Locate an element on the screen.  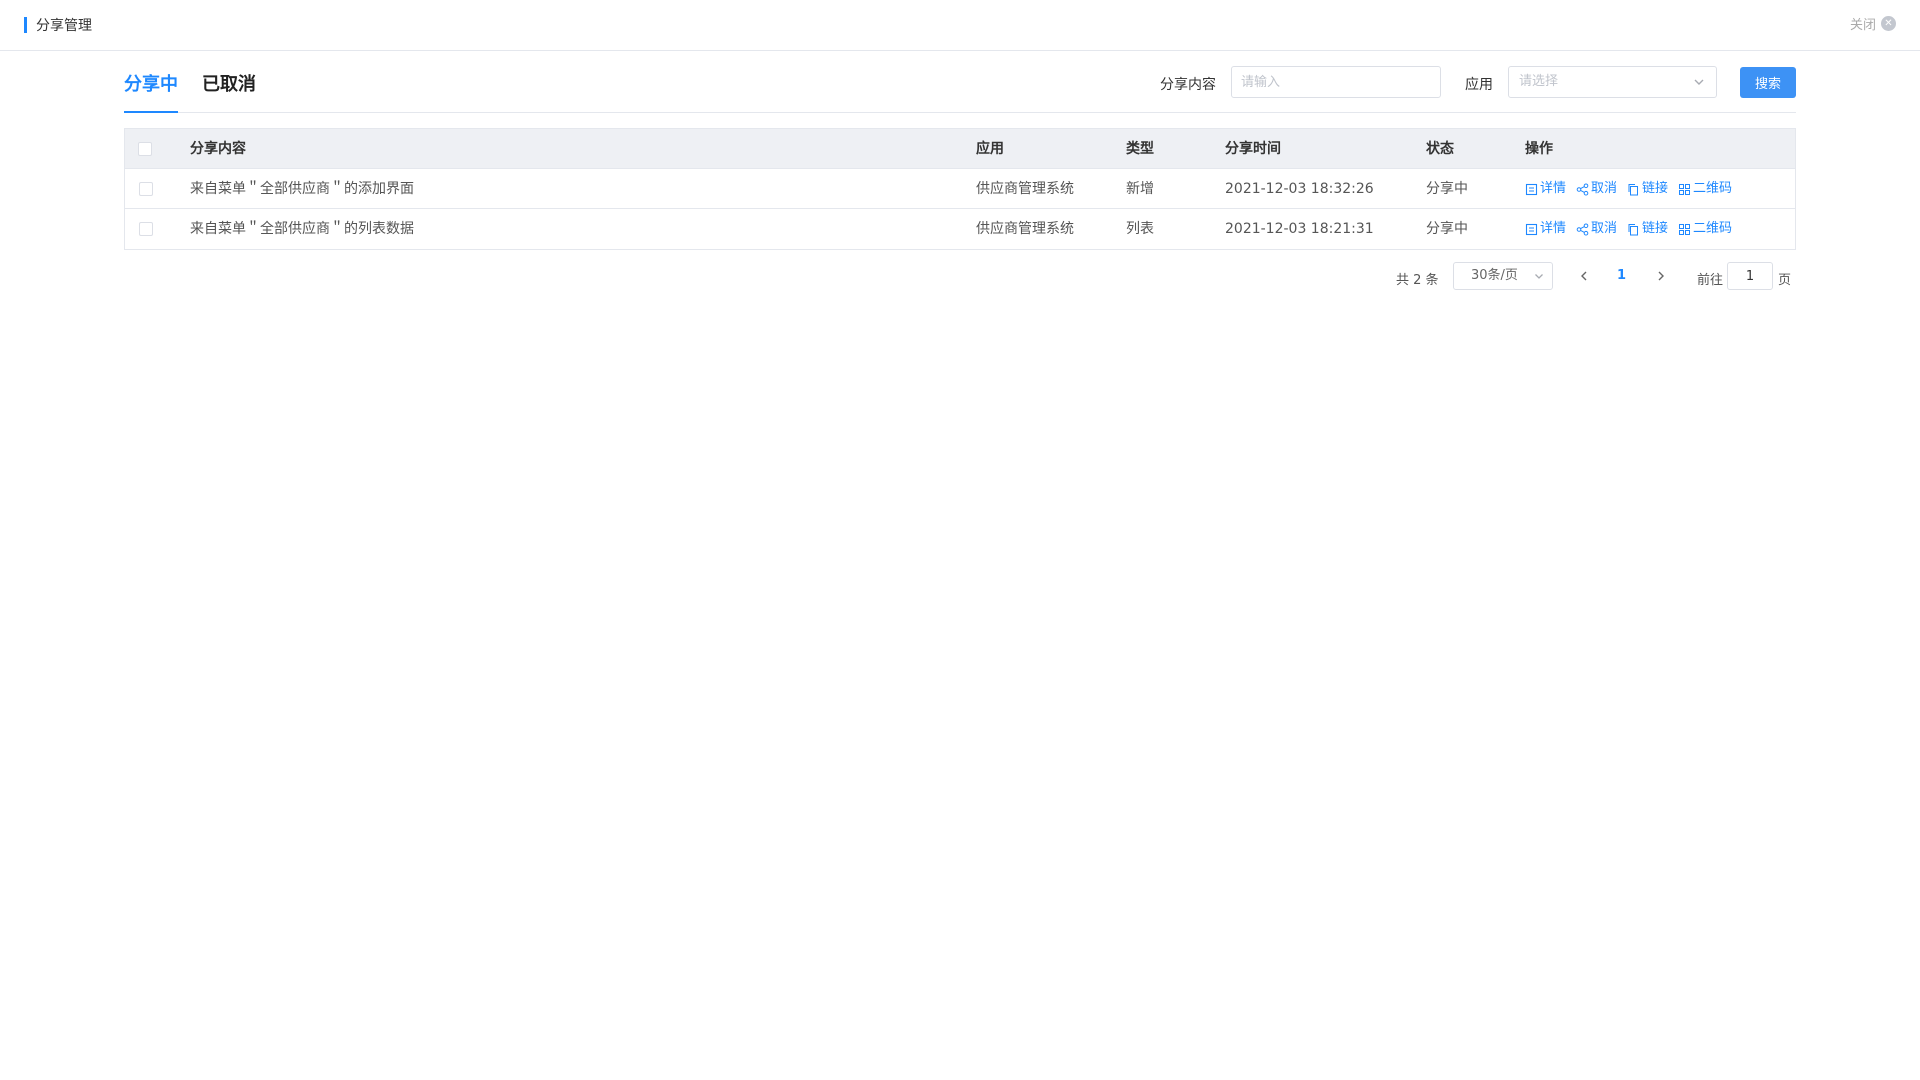
close-button: 关闭 ✕ is located at coordinates (1873, 23).